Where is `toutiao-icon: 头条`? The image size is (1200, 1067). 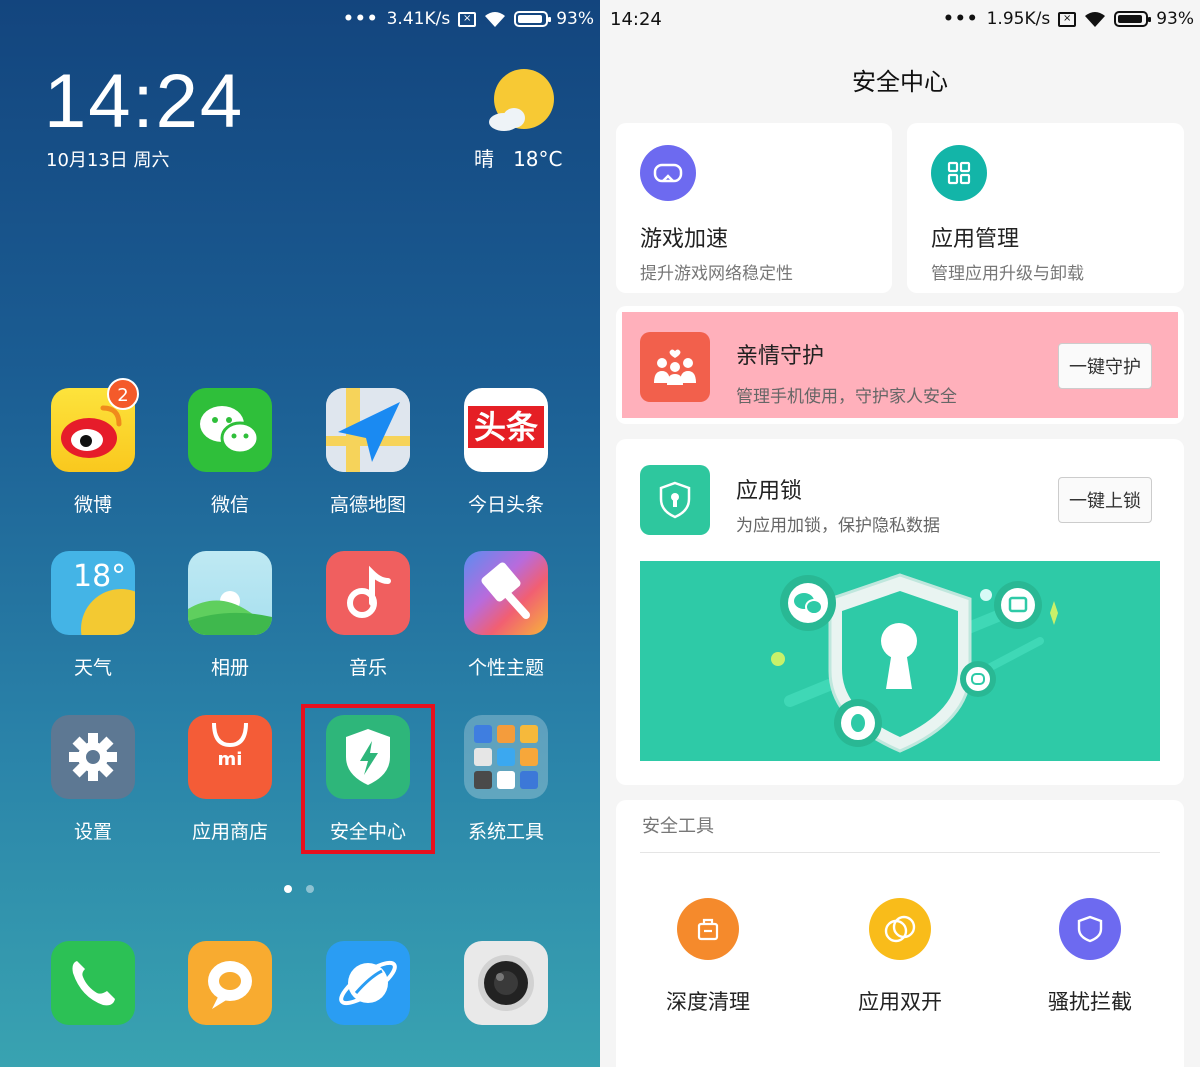
toutiao-icon: 头条 is located at coordinates (506, 430).